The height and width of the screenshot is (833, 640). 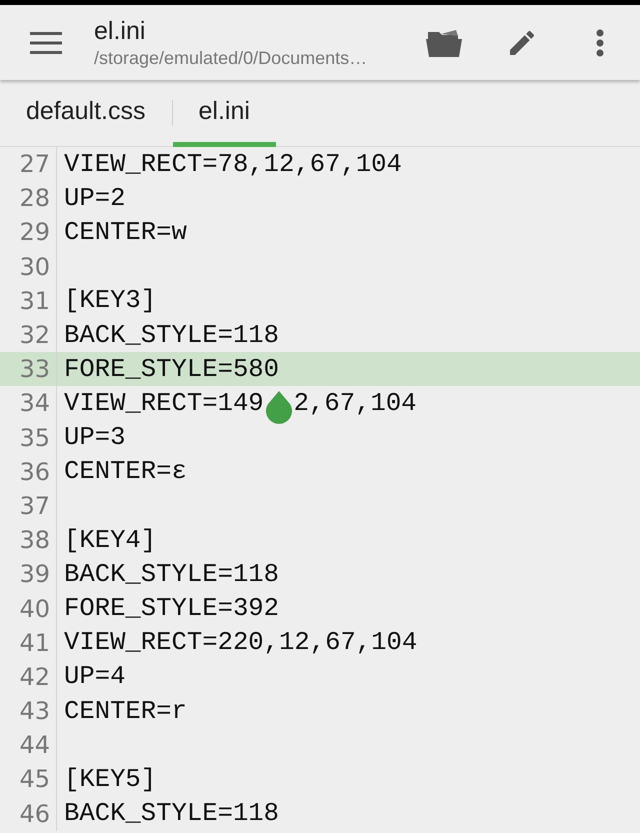 I want to click on line-number: 41, so click(x=34, y=642).